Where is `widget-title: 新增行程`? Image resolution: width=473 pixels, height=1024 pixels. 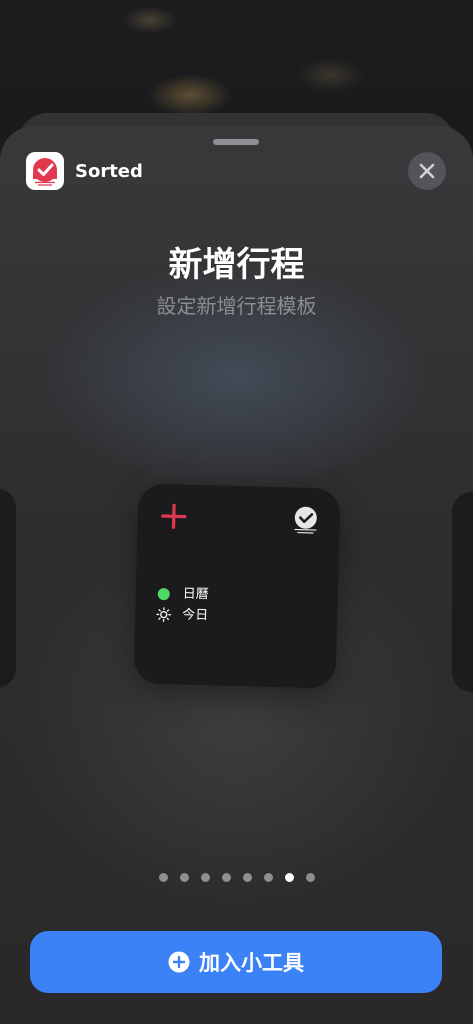
widget-title: 新增行程 is located at coordinates (236, 265).